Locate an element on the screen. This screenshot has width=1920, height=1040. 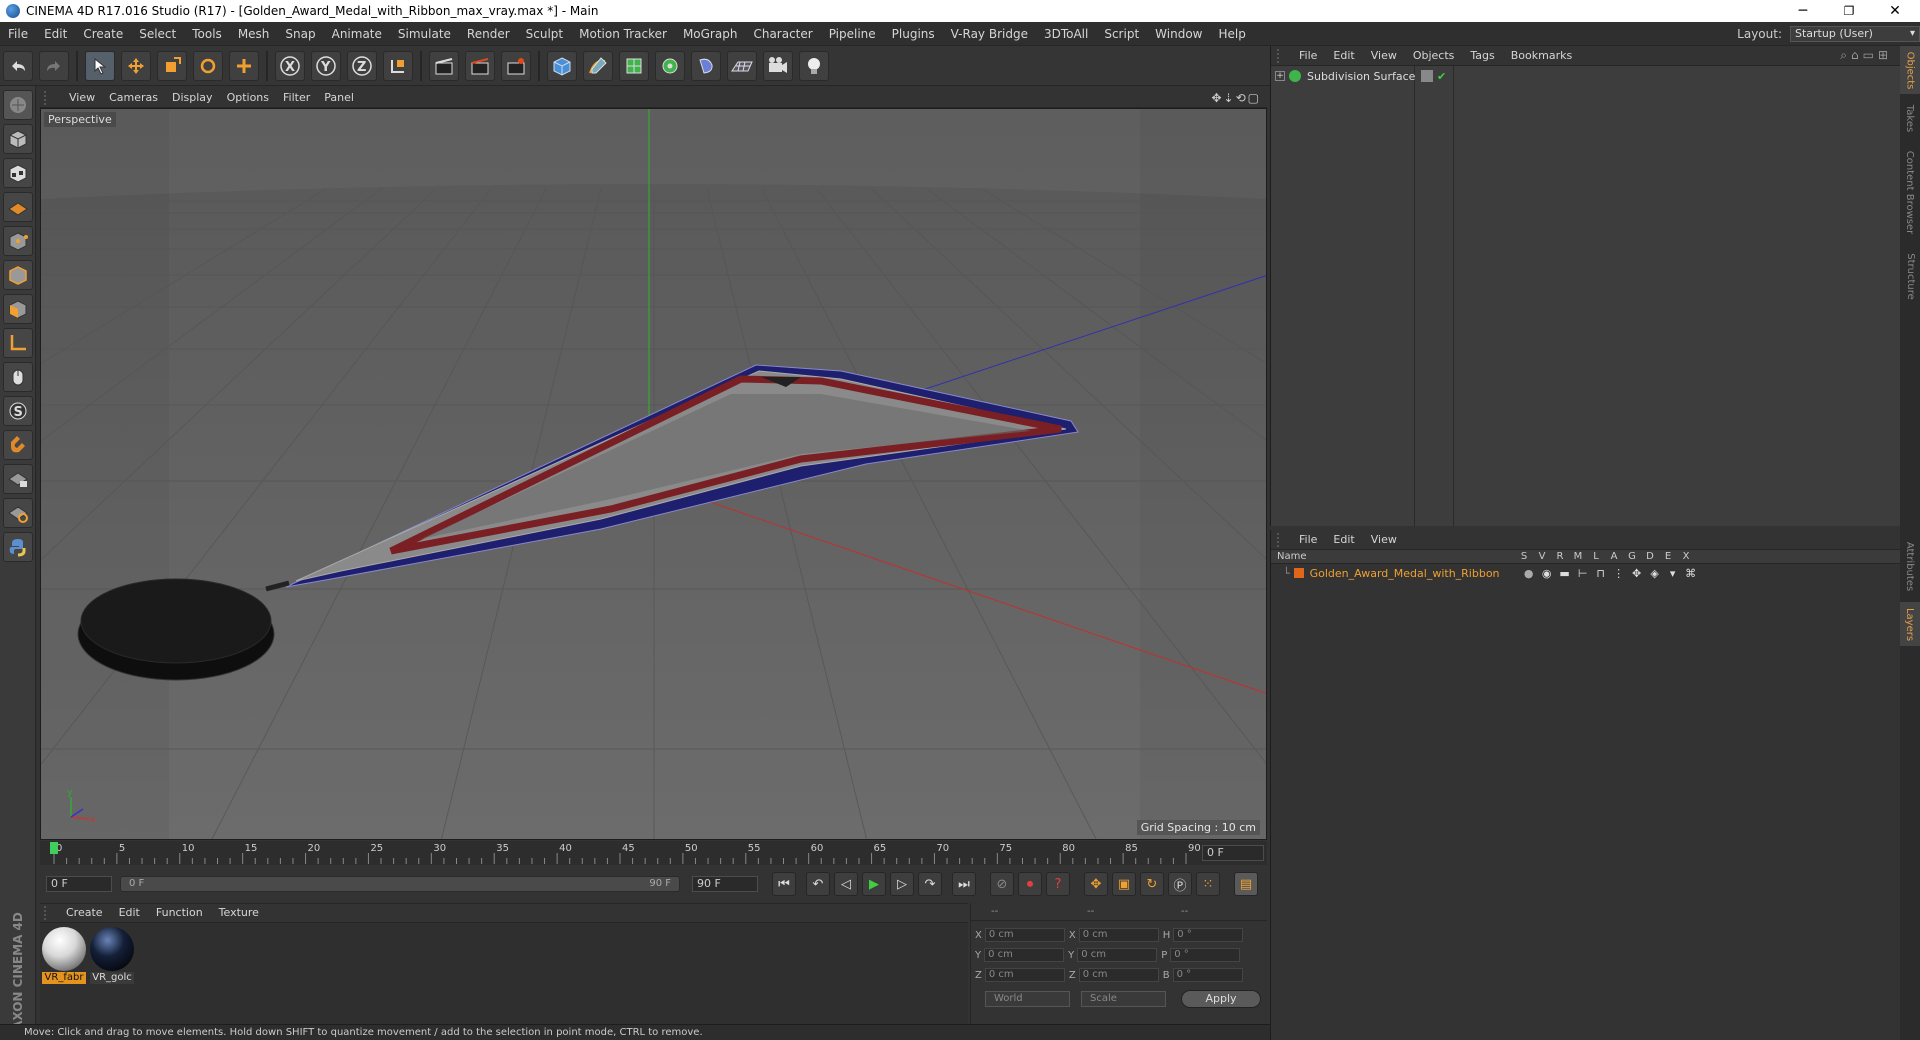
playhead-marker is located at coordinates (54, 848).